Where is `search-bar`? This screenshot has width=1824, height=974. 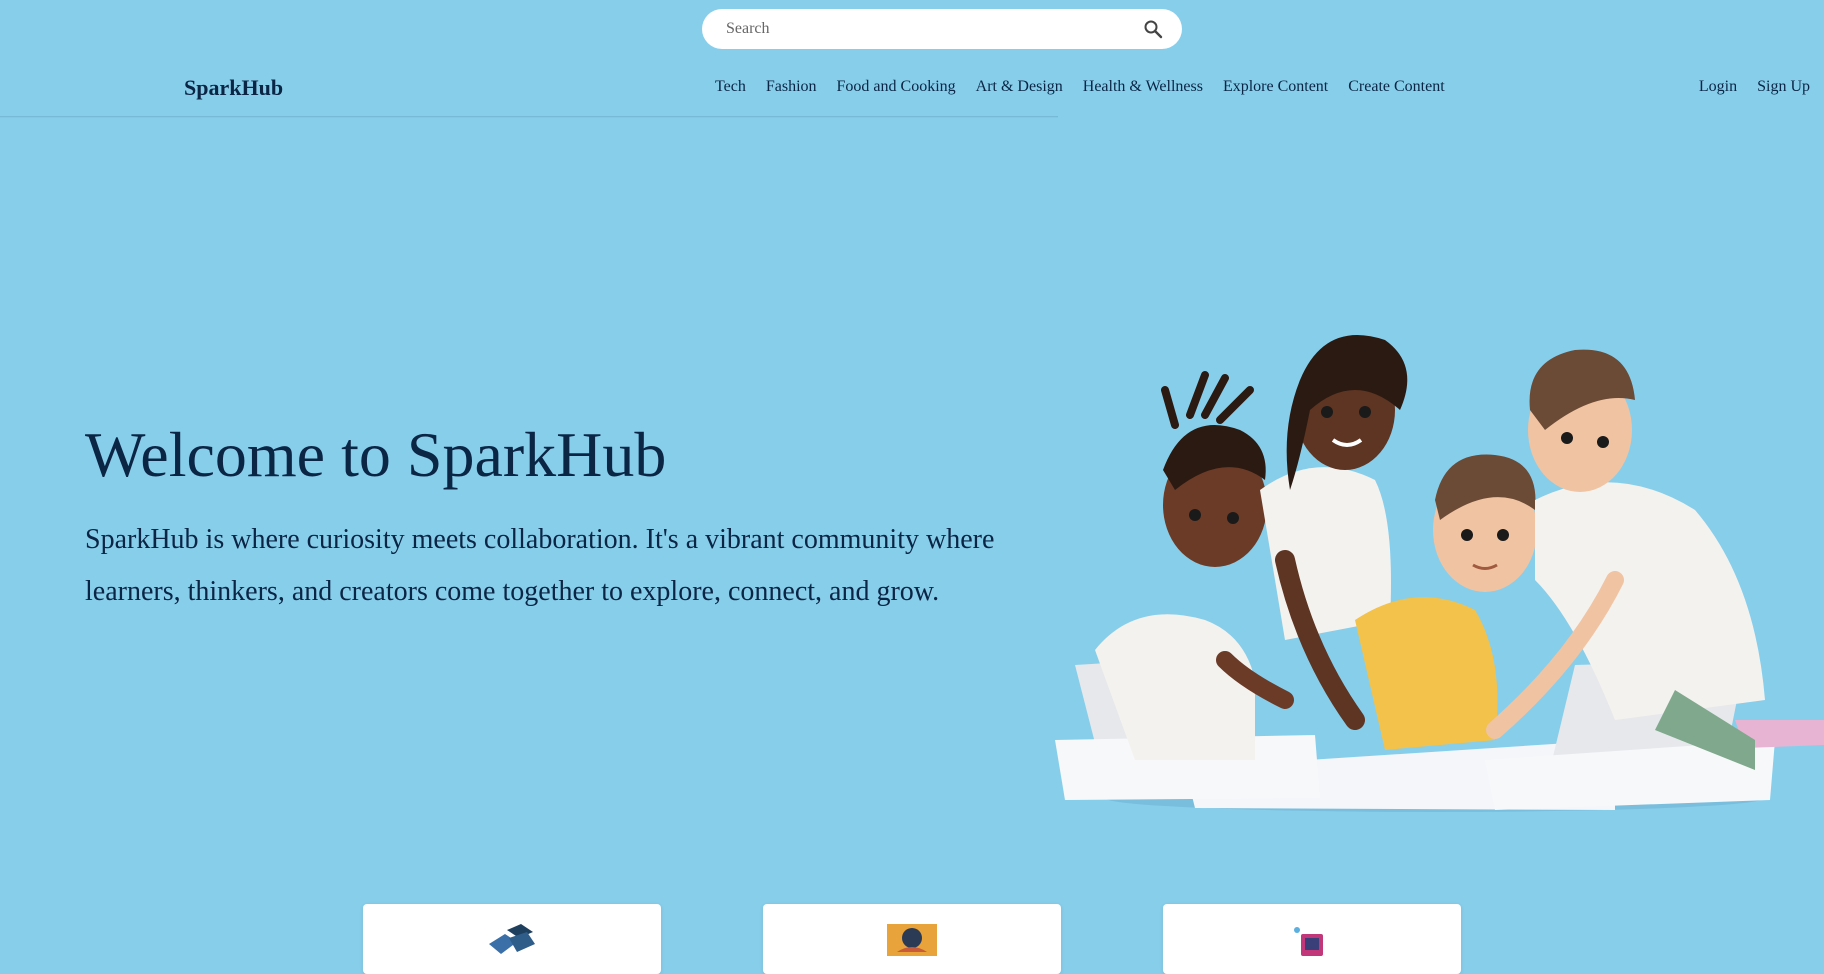
search-bar is located at coordinates (942, 29).